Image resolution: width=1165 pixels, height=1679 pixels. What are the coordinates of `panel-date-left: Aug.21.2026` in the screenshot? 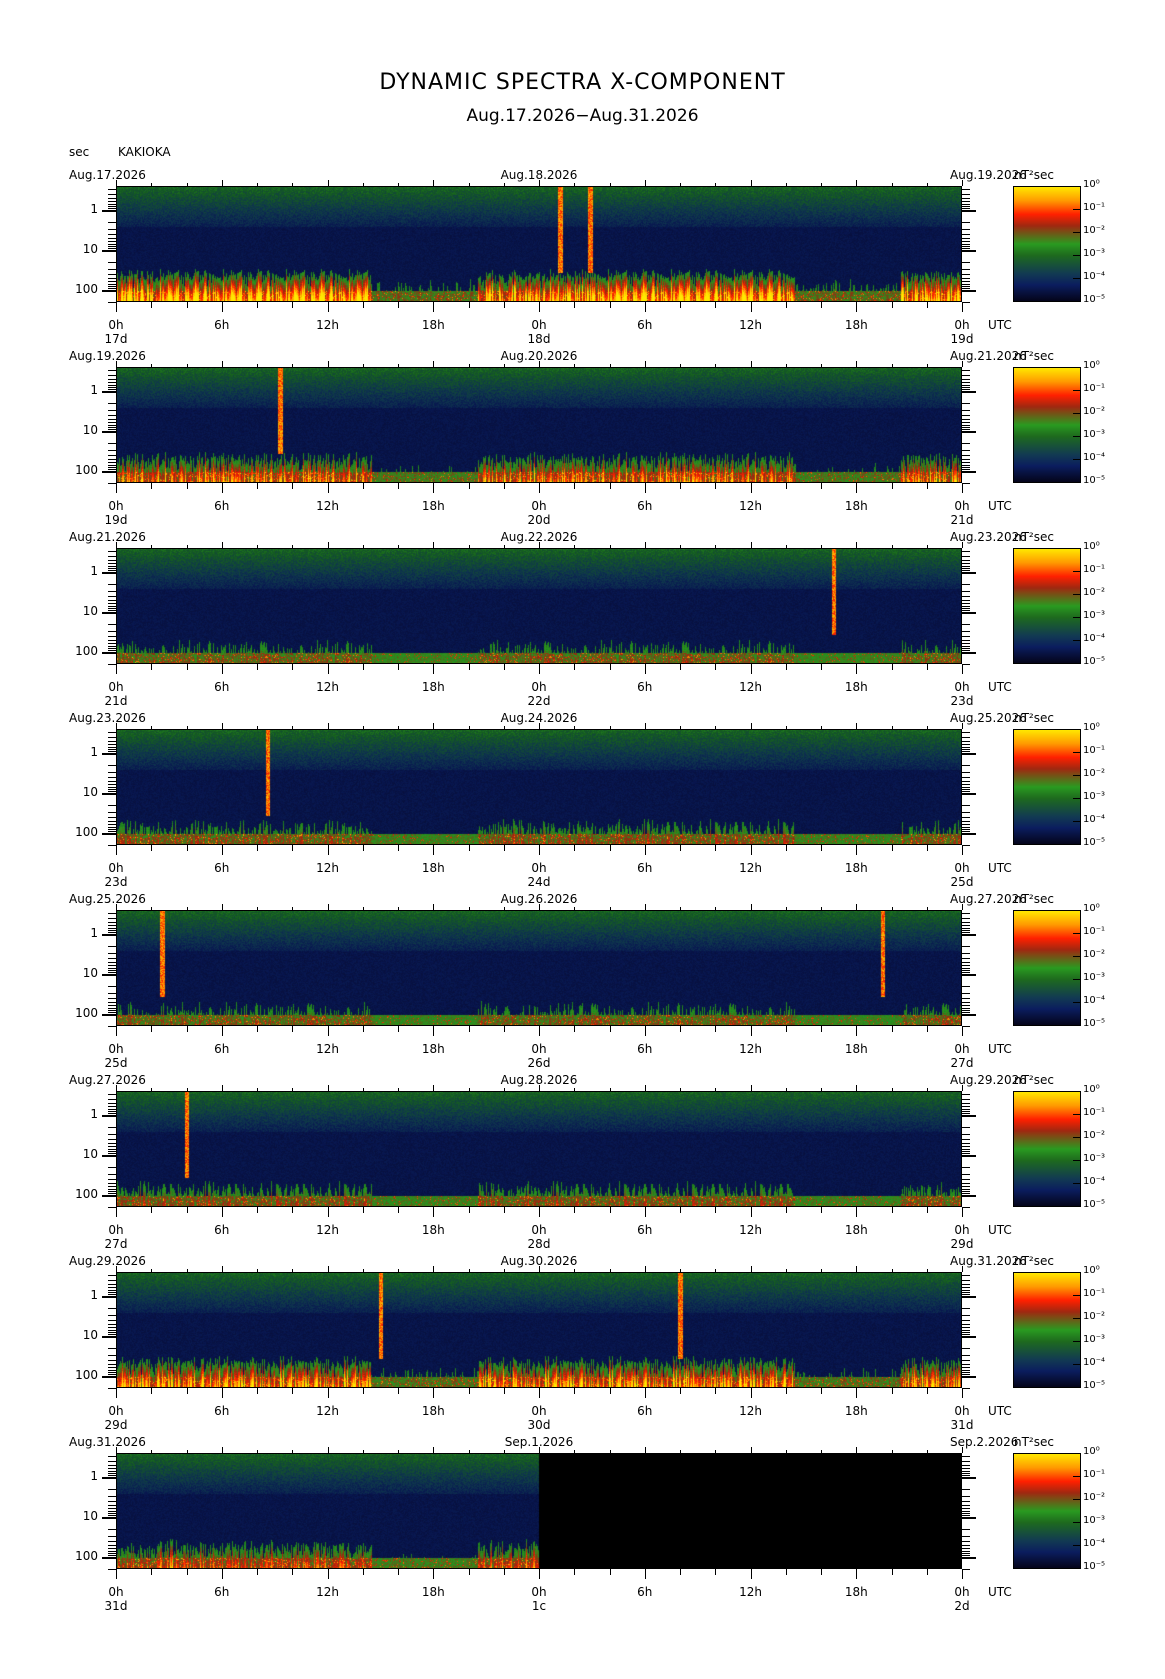 It's located at (107, 537).